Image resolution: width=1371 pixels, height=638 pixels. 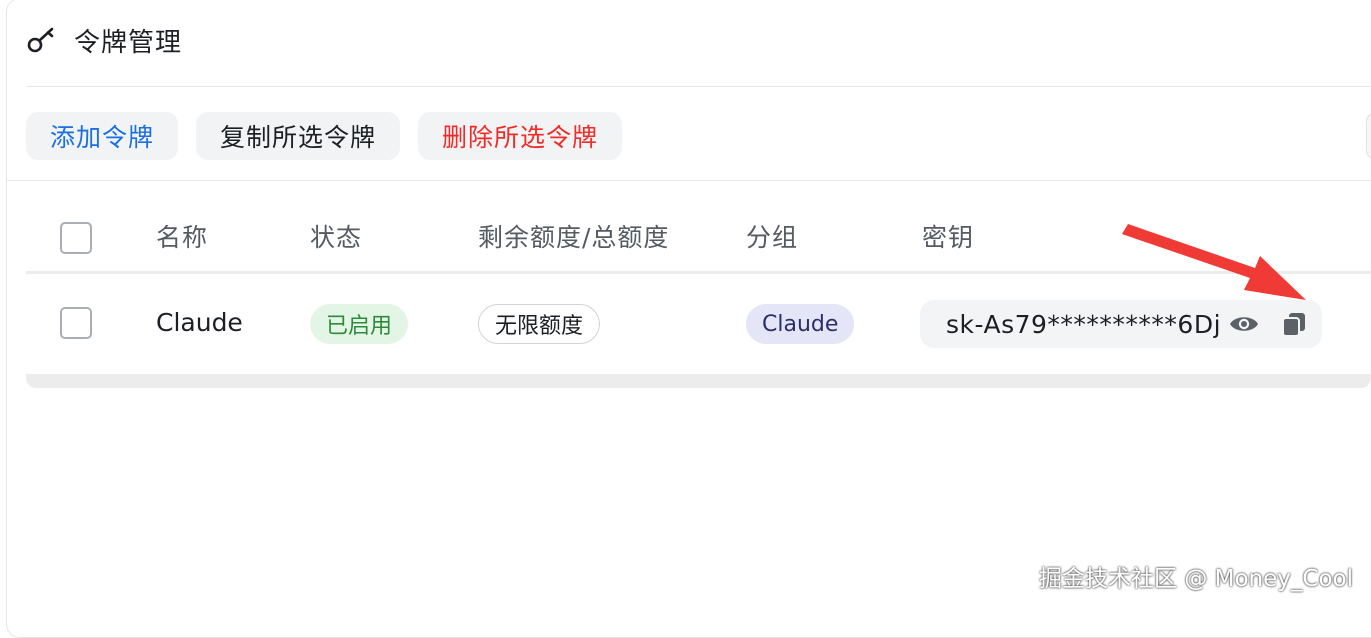 I want to click on annotation-arrow-icon, so click(x=1210, y=265).